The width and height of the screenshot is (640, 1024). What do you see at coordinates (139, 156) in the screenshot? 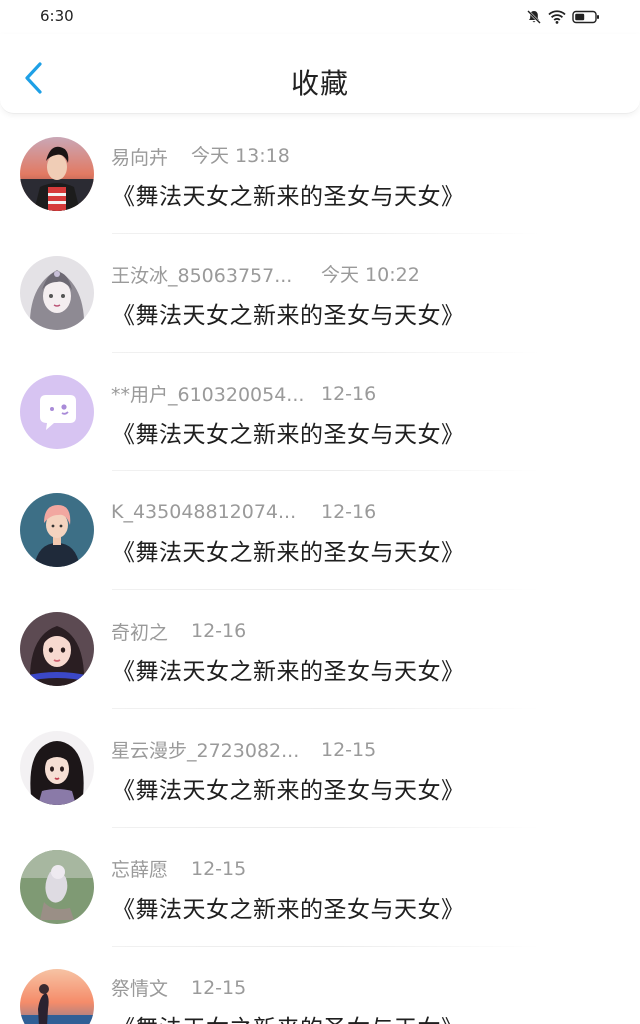
I see `username: 易向卉` at bounding box center [139, 156].